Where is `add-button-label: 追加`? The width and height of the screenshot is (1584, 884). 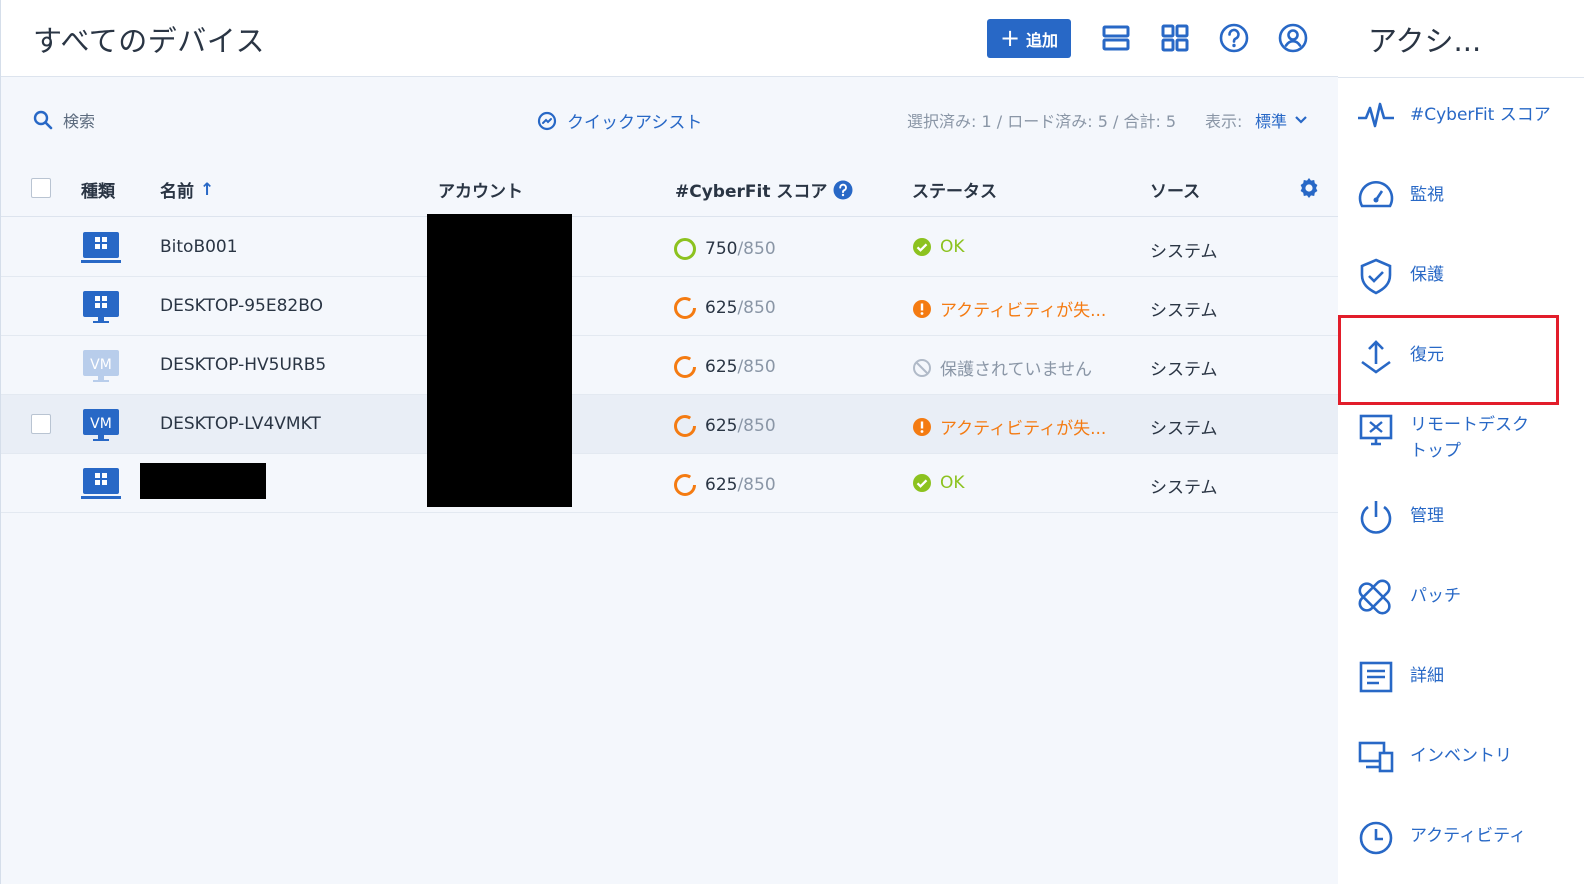
add-button-label: 追加 is located at coordinates (1042, 40).